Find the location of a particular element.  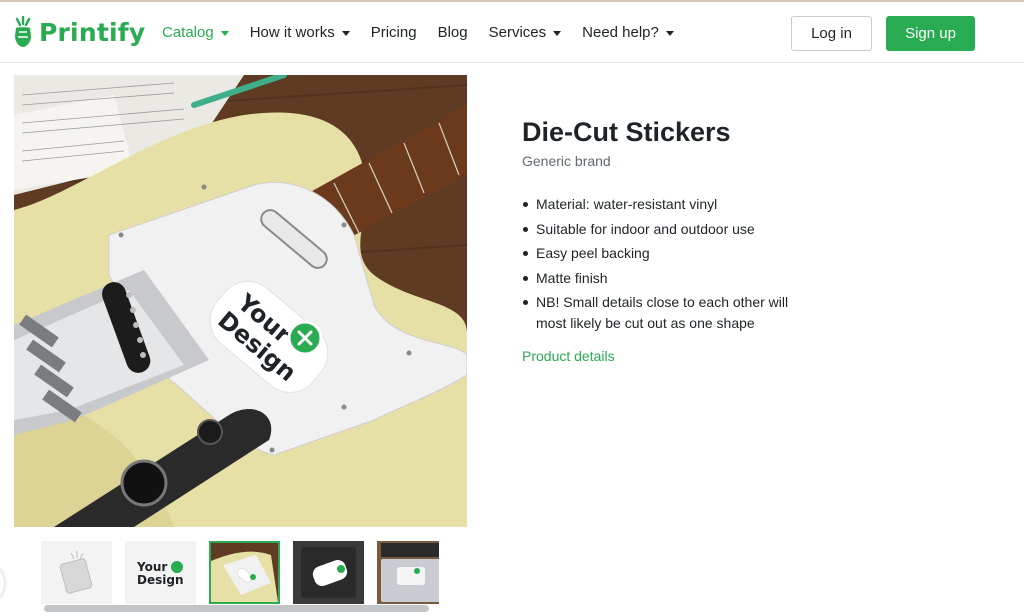

svg-text: Your is located at coordinates (151, 567).